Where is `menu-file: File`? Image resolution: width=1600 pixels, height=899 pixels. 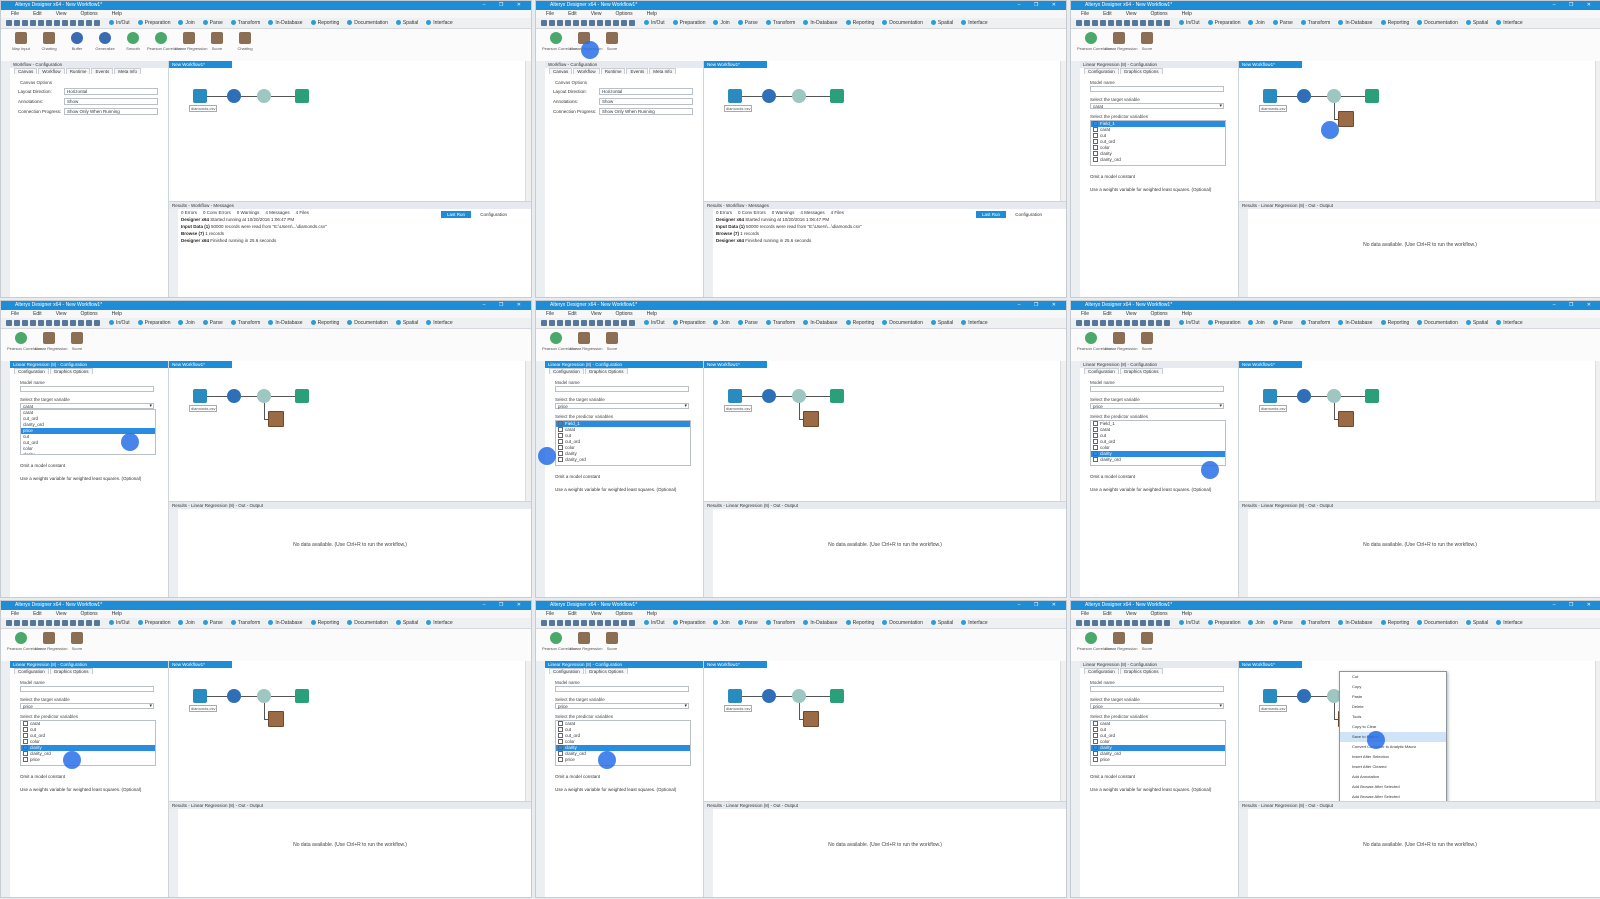 menu-file: File is located at coordinates (1085, 14).